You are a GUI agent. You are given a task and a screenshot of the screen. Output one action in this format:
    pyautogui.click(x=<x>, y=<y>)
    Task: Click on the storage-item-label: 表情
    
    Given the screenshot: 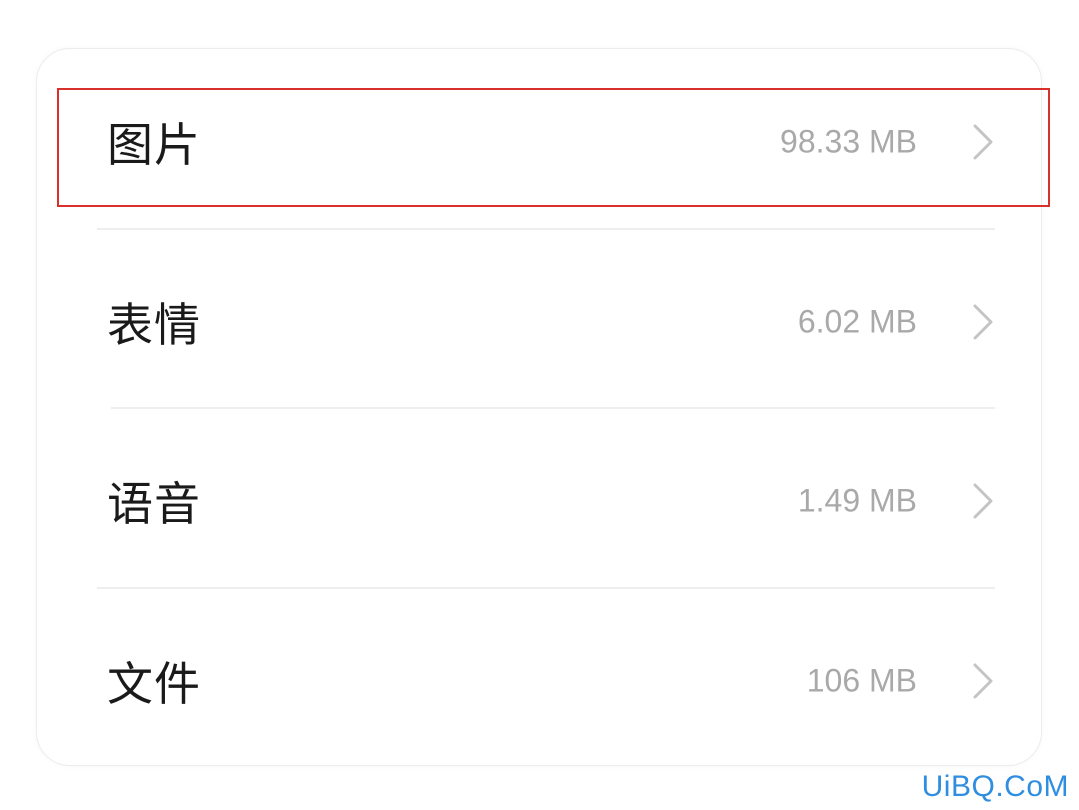 What is the action you would take?
    pyautogui.click(x=154, y=325)
    